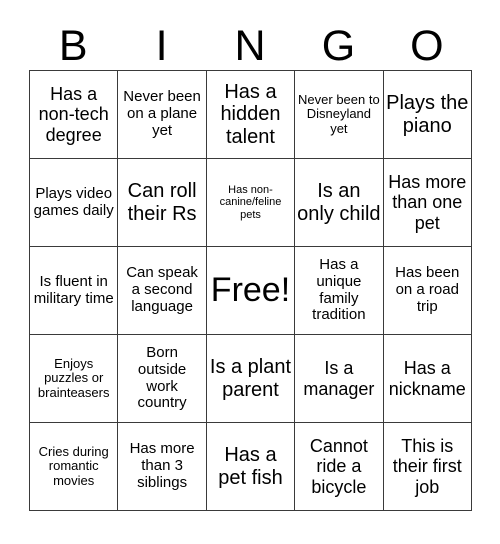  What do you see at coordinates (427, 46) in the screenshot?
I see `bingo-header-letter-o: O` at bounding box center [427, 46].